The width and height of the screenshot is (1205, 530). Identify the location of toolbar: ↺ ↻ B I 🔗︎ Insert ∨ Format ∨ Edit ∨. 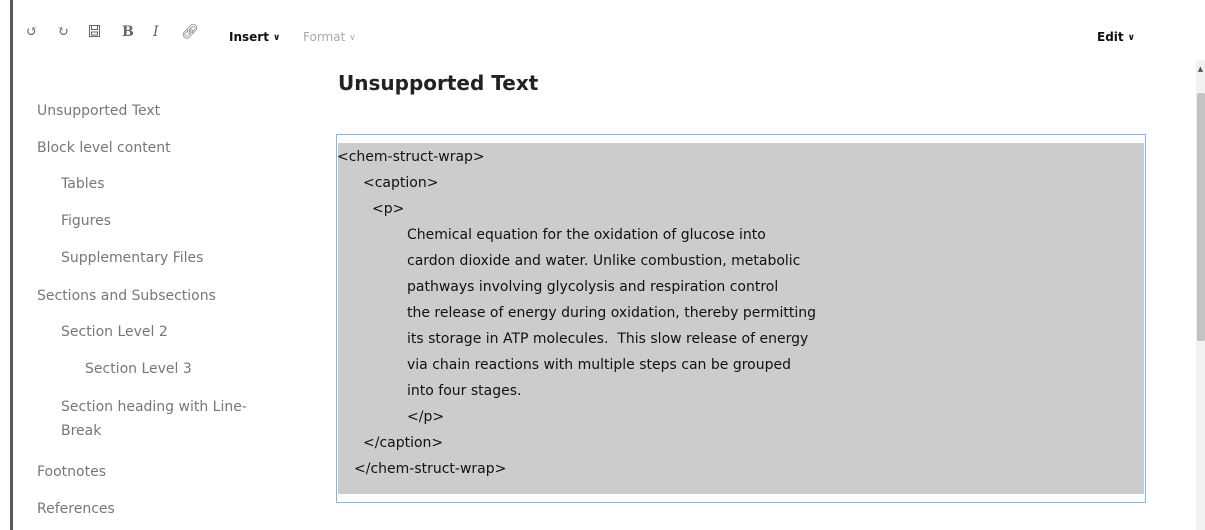
(609, 30).